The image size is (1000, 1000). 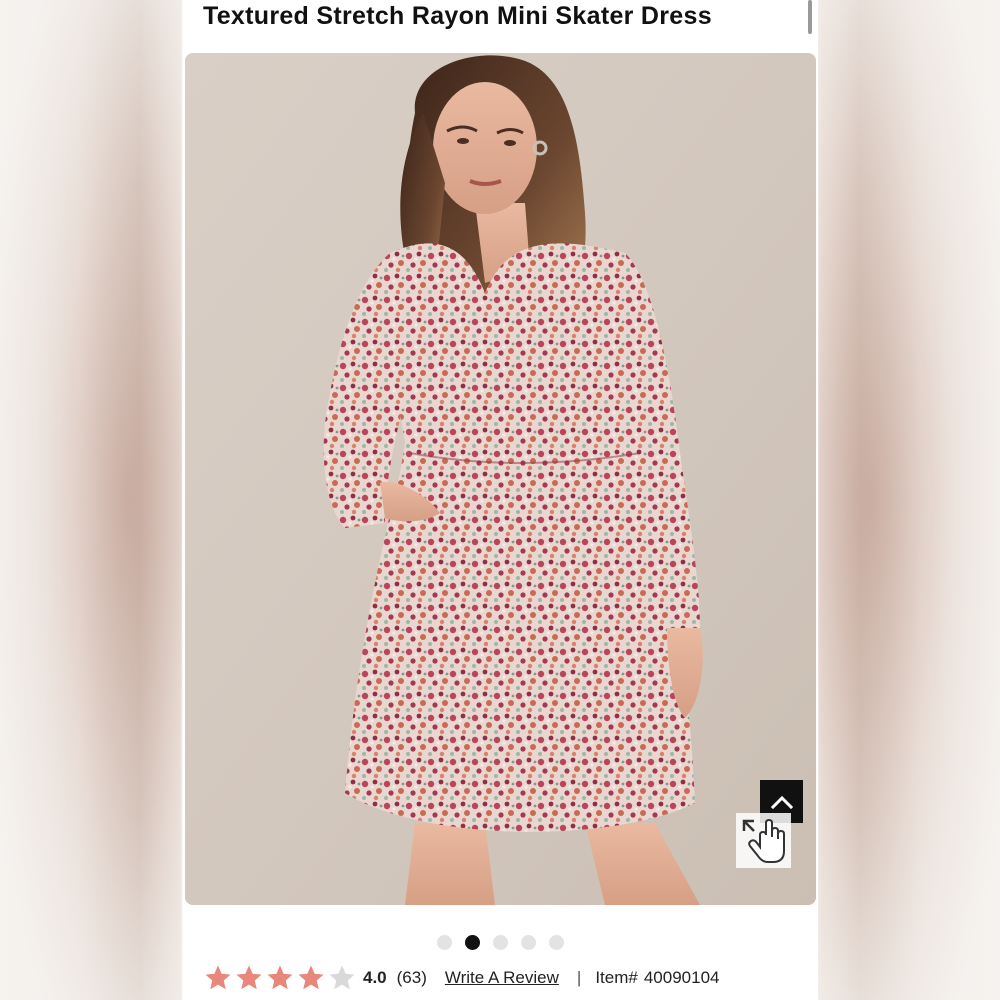 I want to click on expand-hand-cursor-icon, so click(x=763, y=840).